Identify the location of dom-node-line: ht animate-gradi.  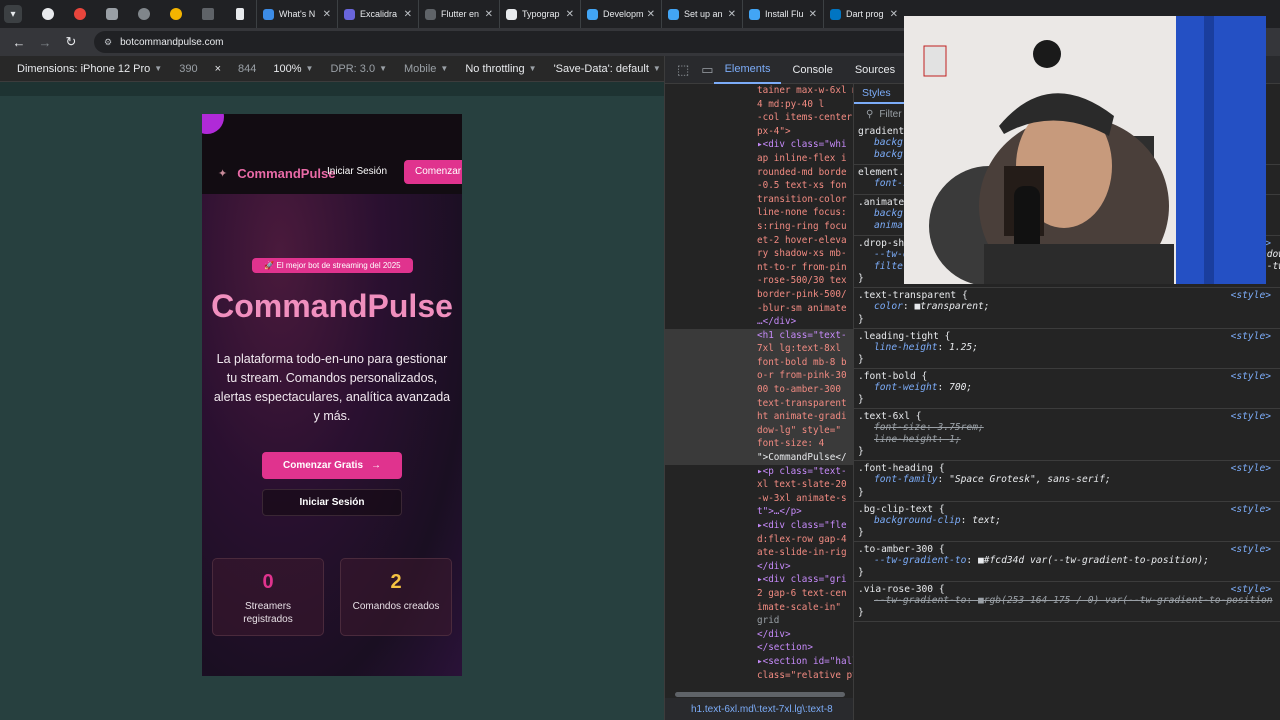
(759, 417).